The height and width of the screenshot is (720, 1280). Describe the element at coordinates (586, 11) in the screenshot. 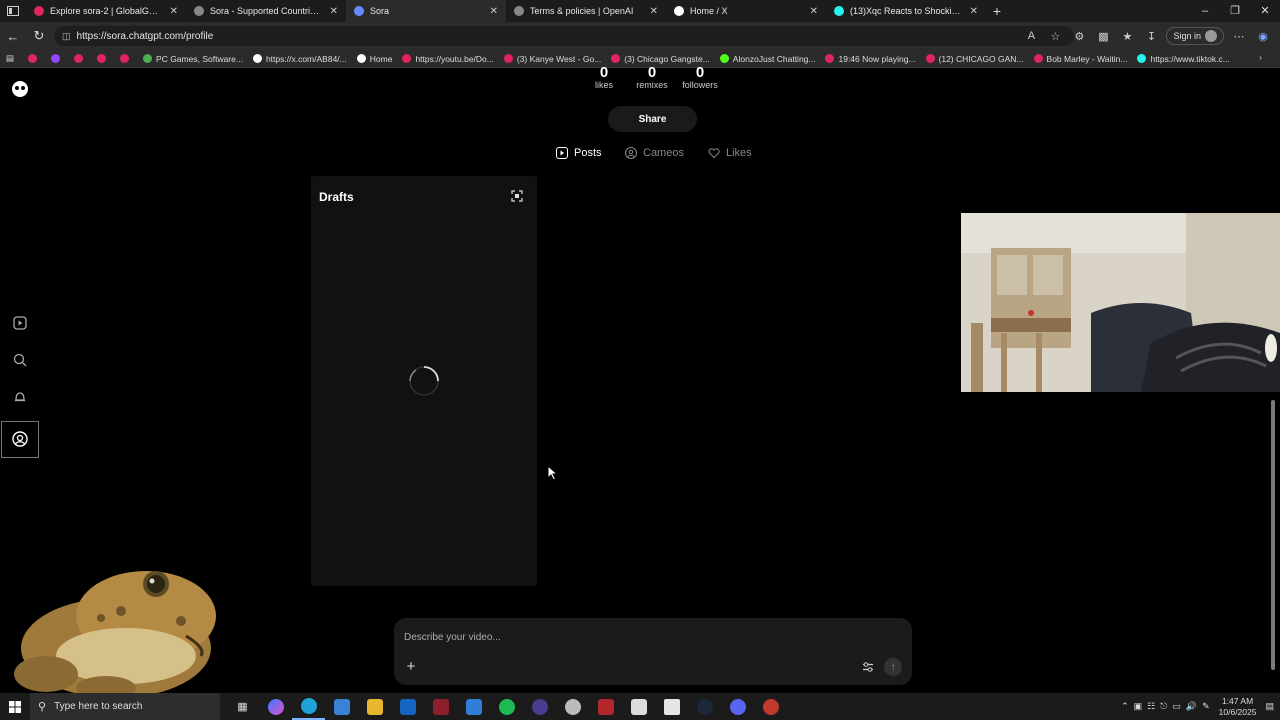

I see `browser-tab: Terms & policies | OpenAI ✕` at that location.